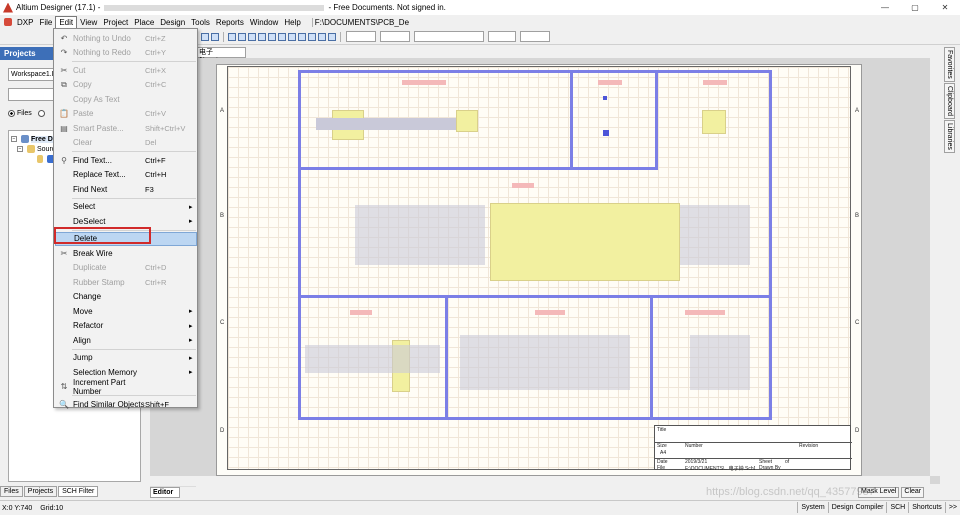 Image resolution: width=960 pixels, height=515 pixels. What do you see at coordinates (312, 36) in the screenshot?
I see `port-tool-icon` at bounding box center [312, 36].